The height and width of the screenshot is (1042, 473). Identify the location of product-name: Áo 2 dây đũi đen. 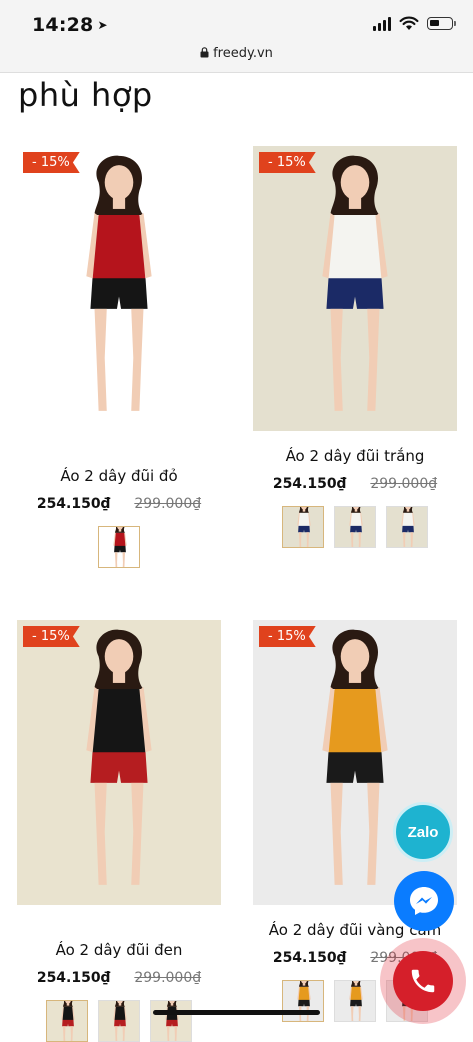
(119, 950).